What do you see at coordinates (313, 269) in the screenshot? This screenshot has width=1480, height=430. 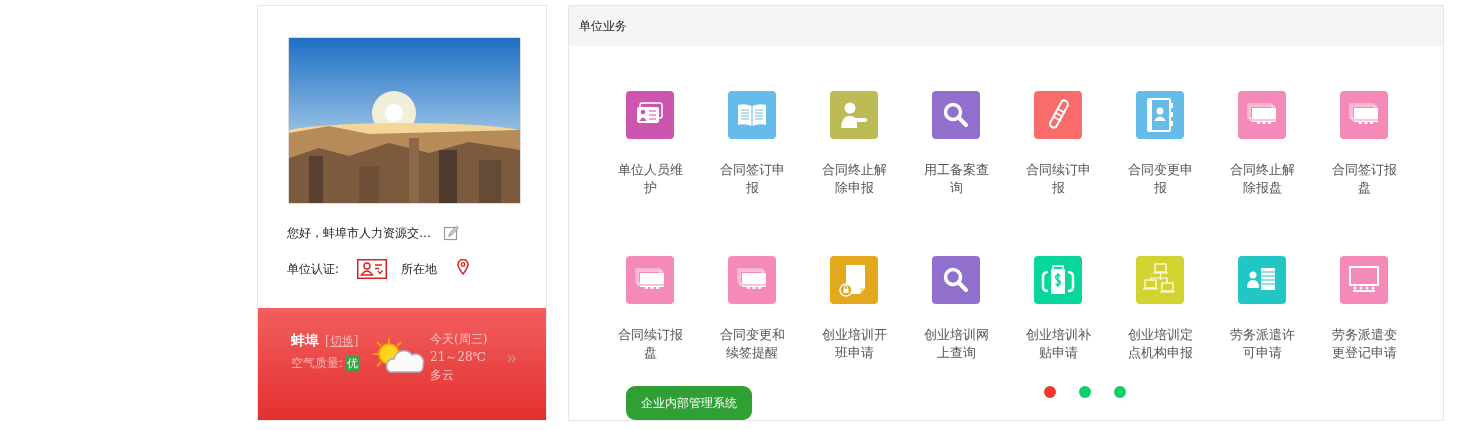 I see `certification-label: 单位认证:` at bounding box center [313, 269].